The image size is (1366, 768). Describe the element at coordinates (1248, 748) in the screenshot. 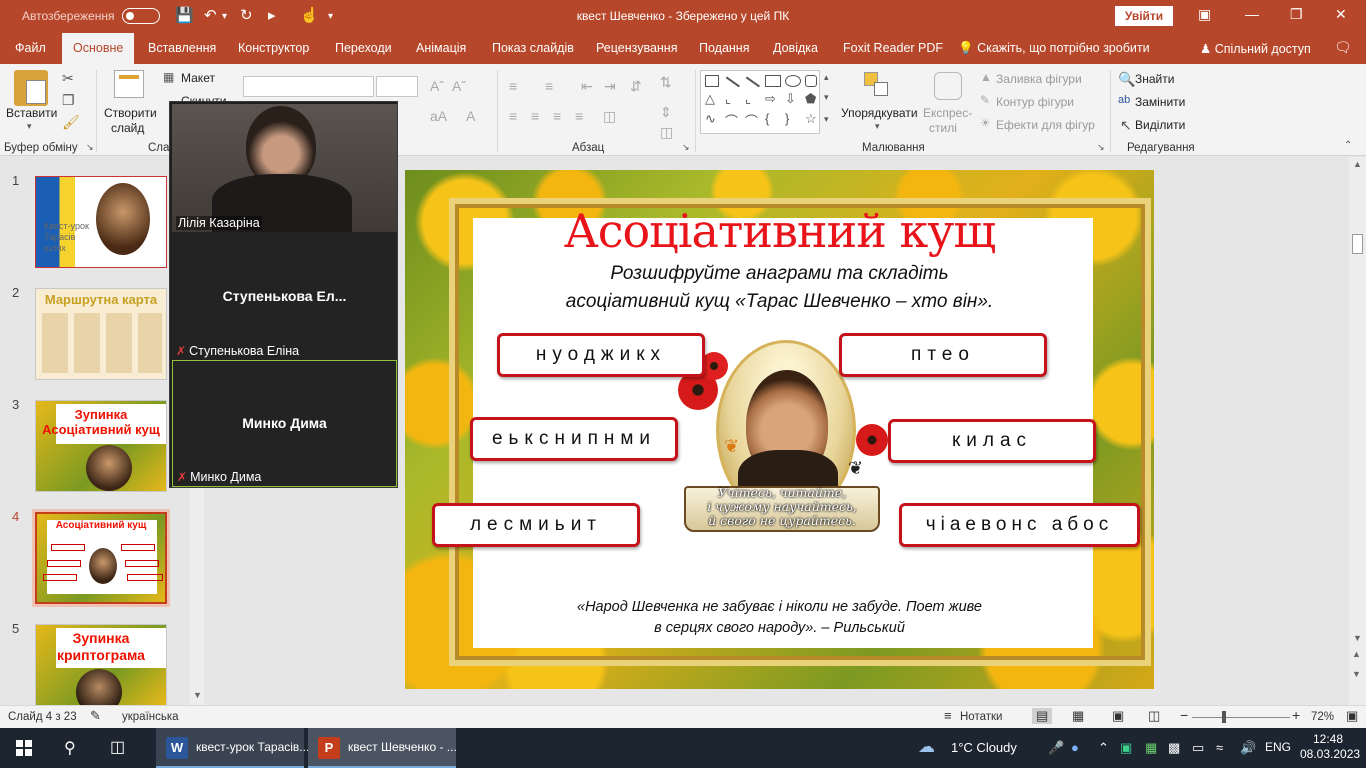

I see `volume-icon: 🔊` at that location.